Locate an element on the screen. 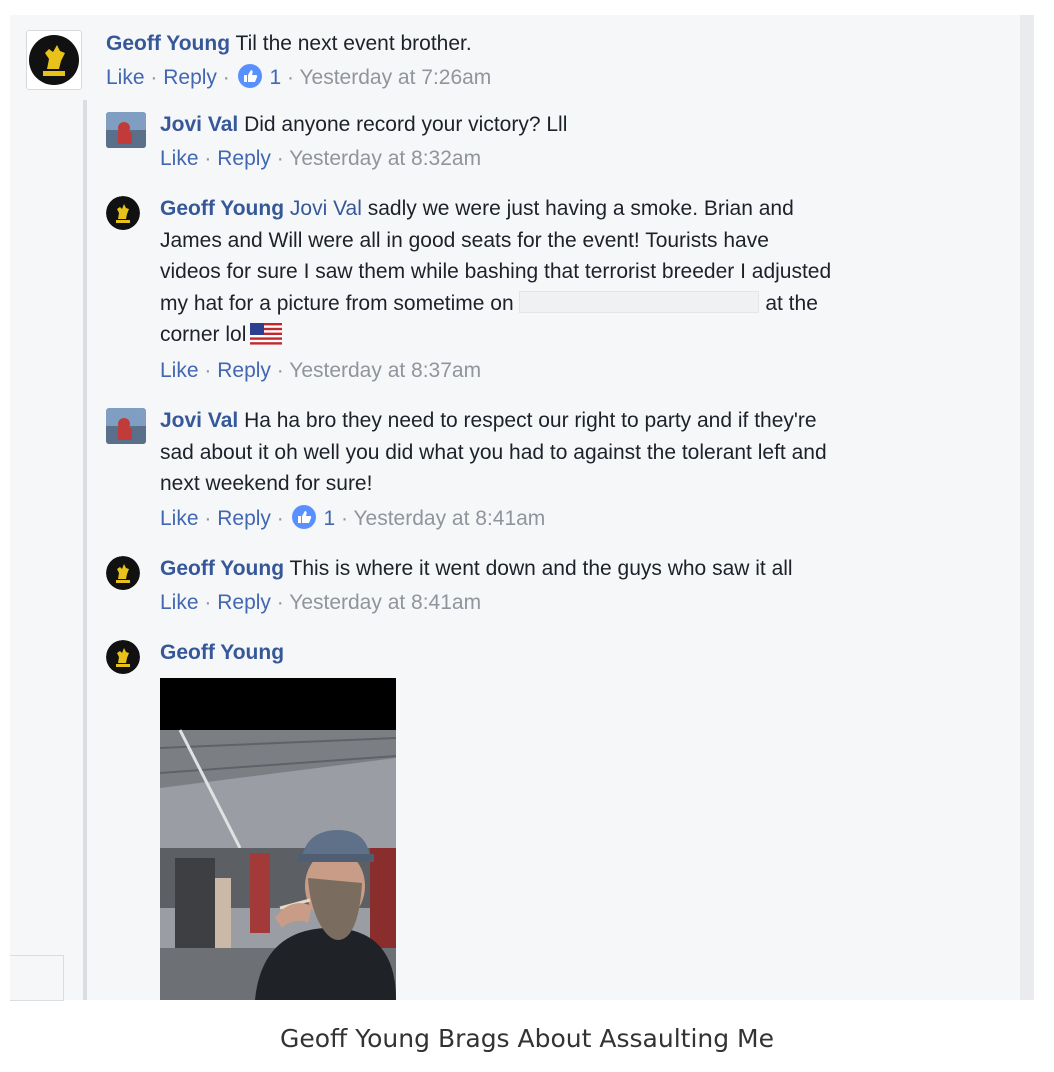 The height and width of the screenshot is (1072, 1054). comment-text-line: at the is located at coordinates (791, 303).